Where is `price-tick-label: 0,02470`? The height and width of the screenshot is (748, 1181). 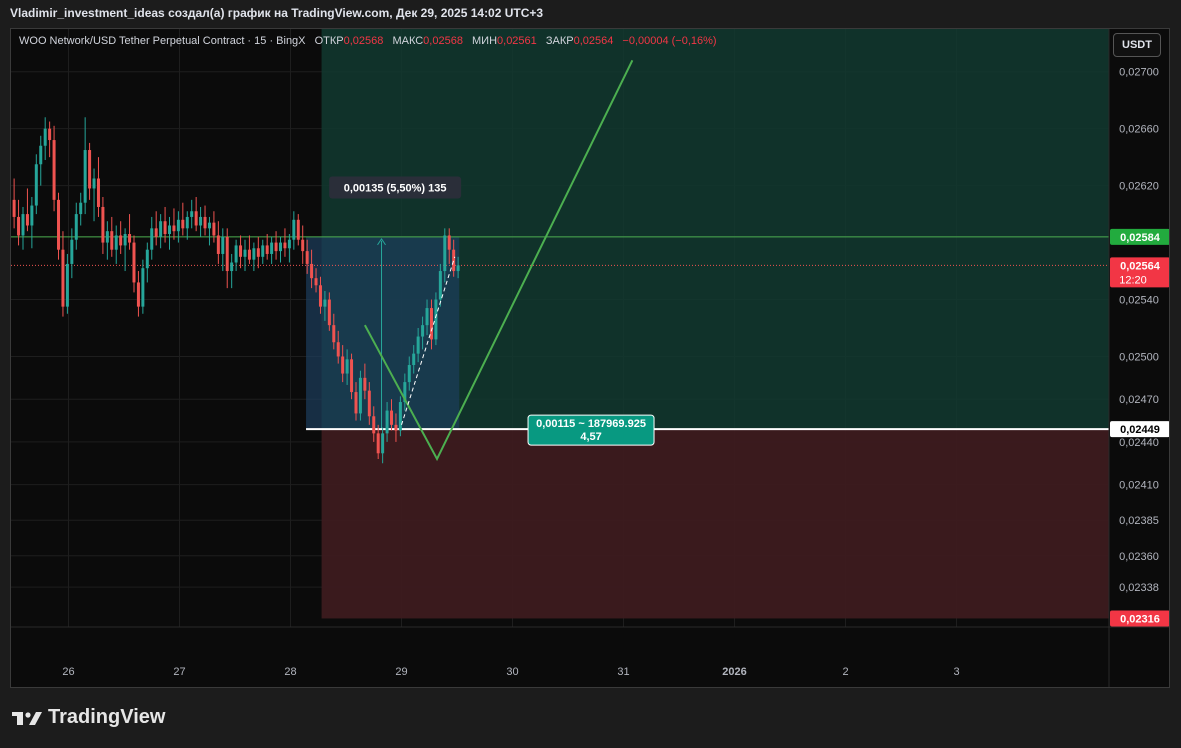
price-tick-label: 0,02470 is located at coordinates (1139, 400).